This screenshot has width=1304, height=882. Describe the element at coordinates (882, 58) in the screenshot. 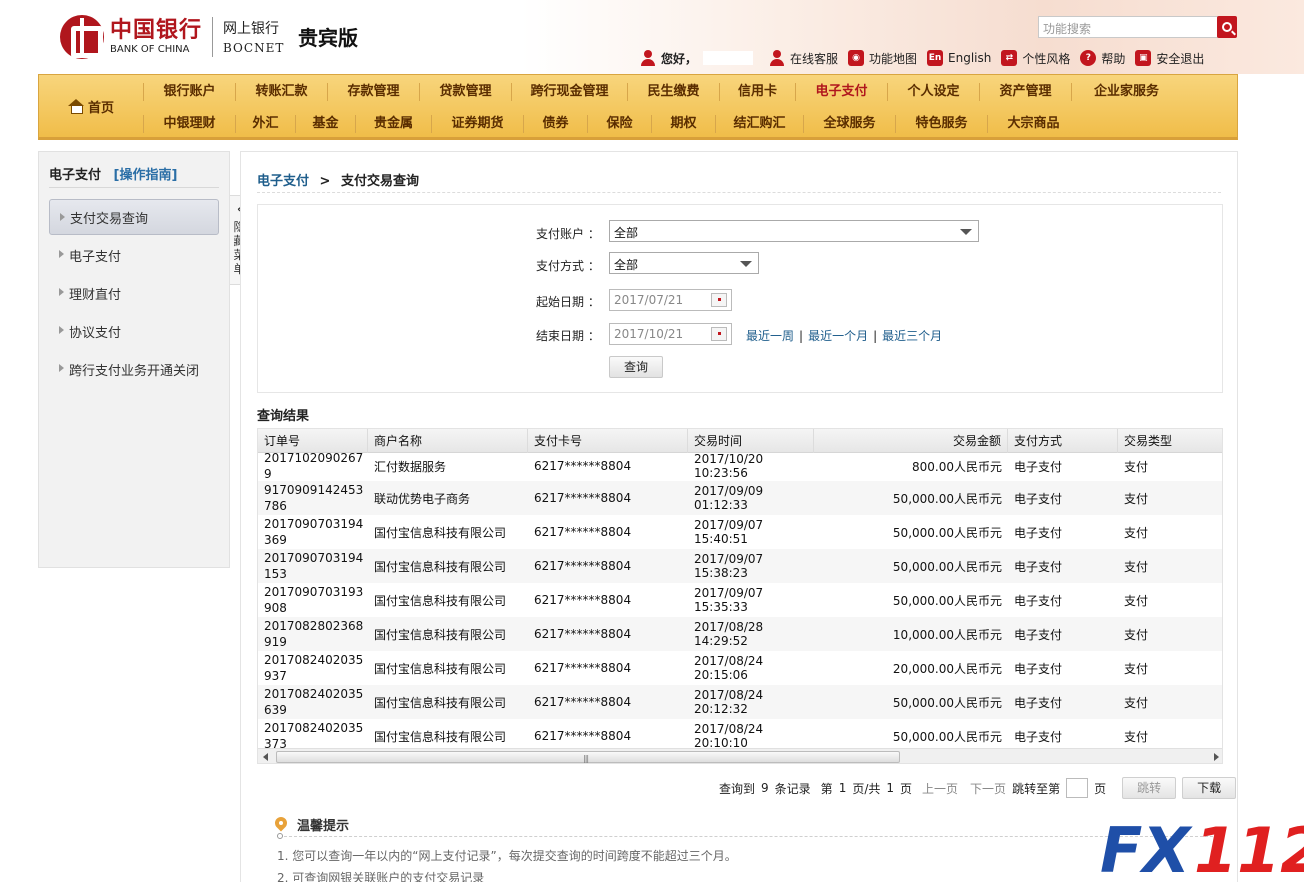

I see `sitemap-link: ◉ 功能地图` at that location.